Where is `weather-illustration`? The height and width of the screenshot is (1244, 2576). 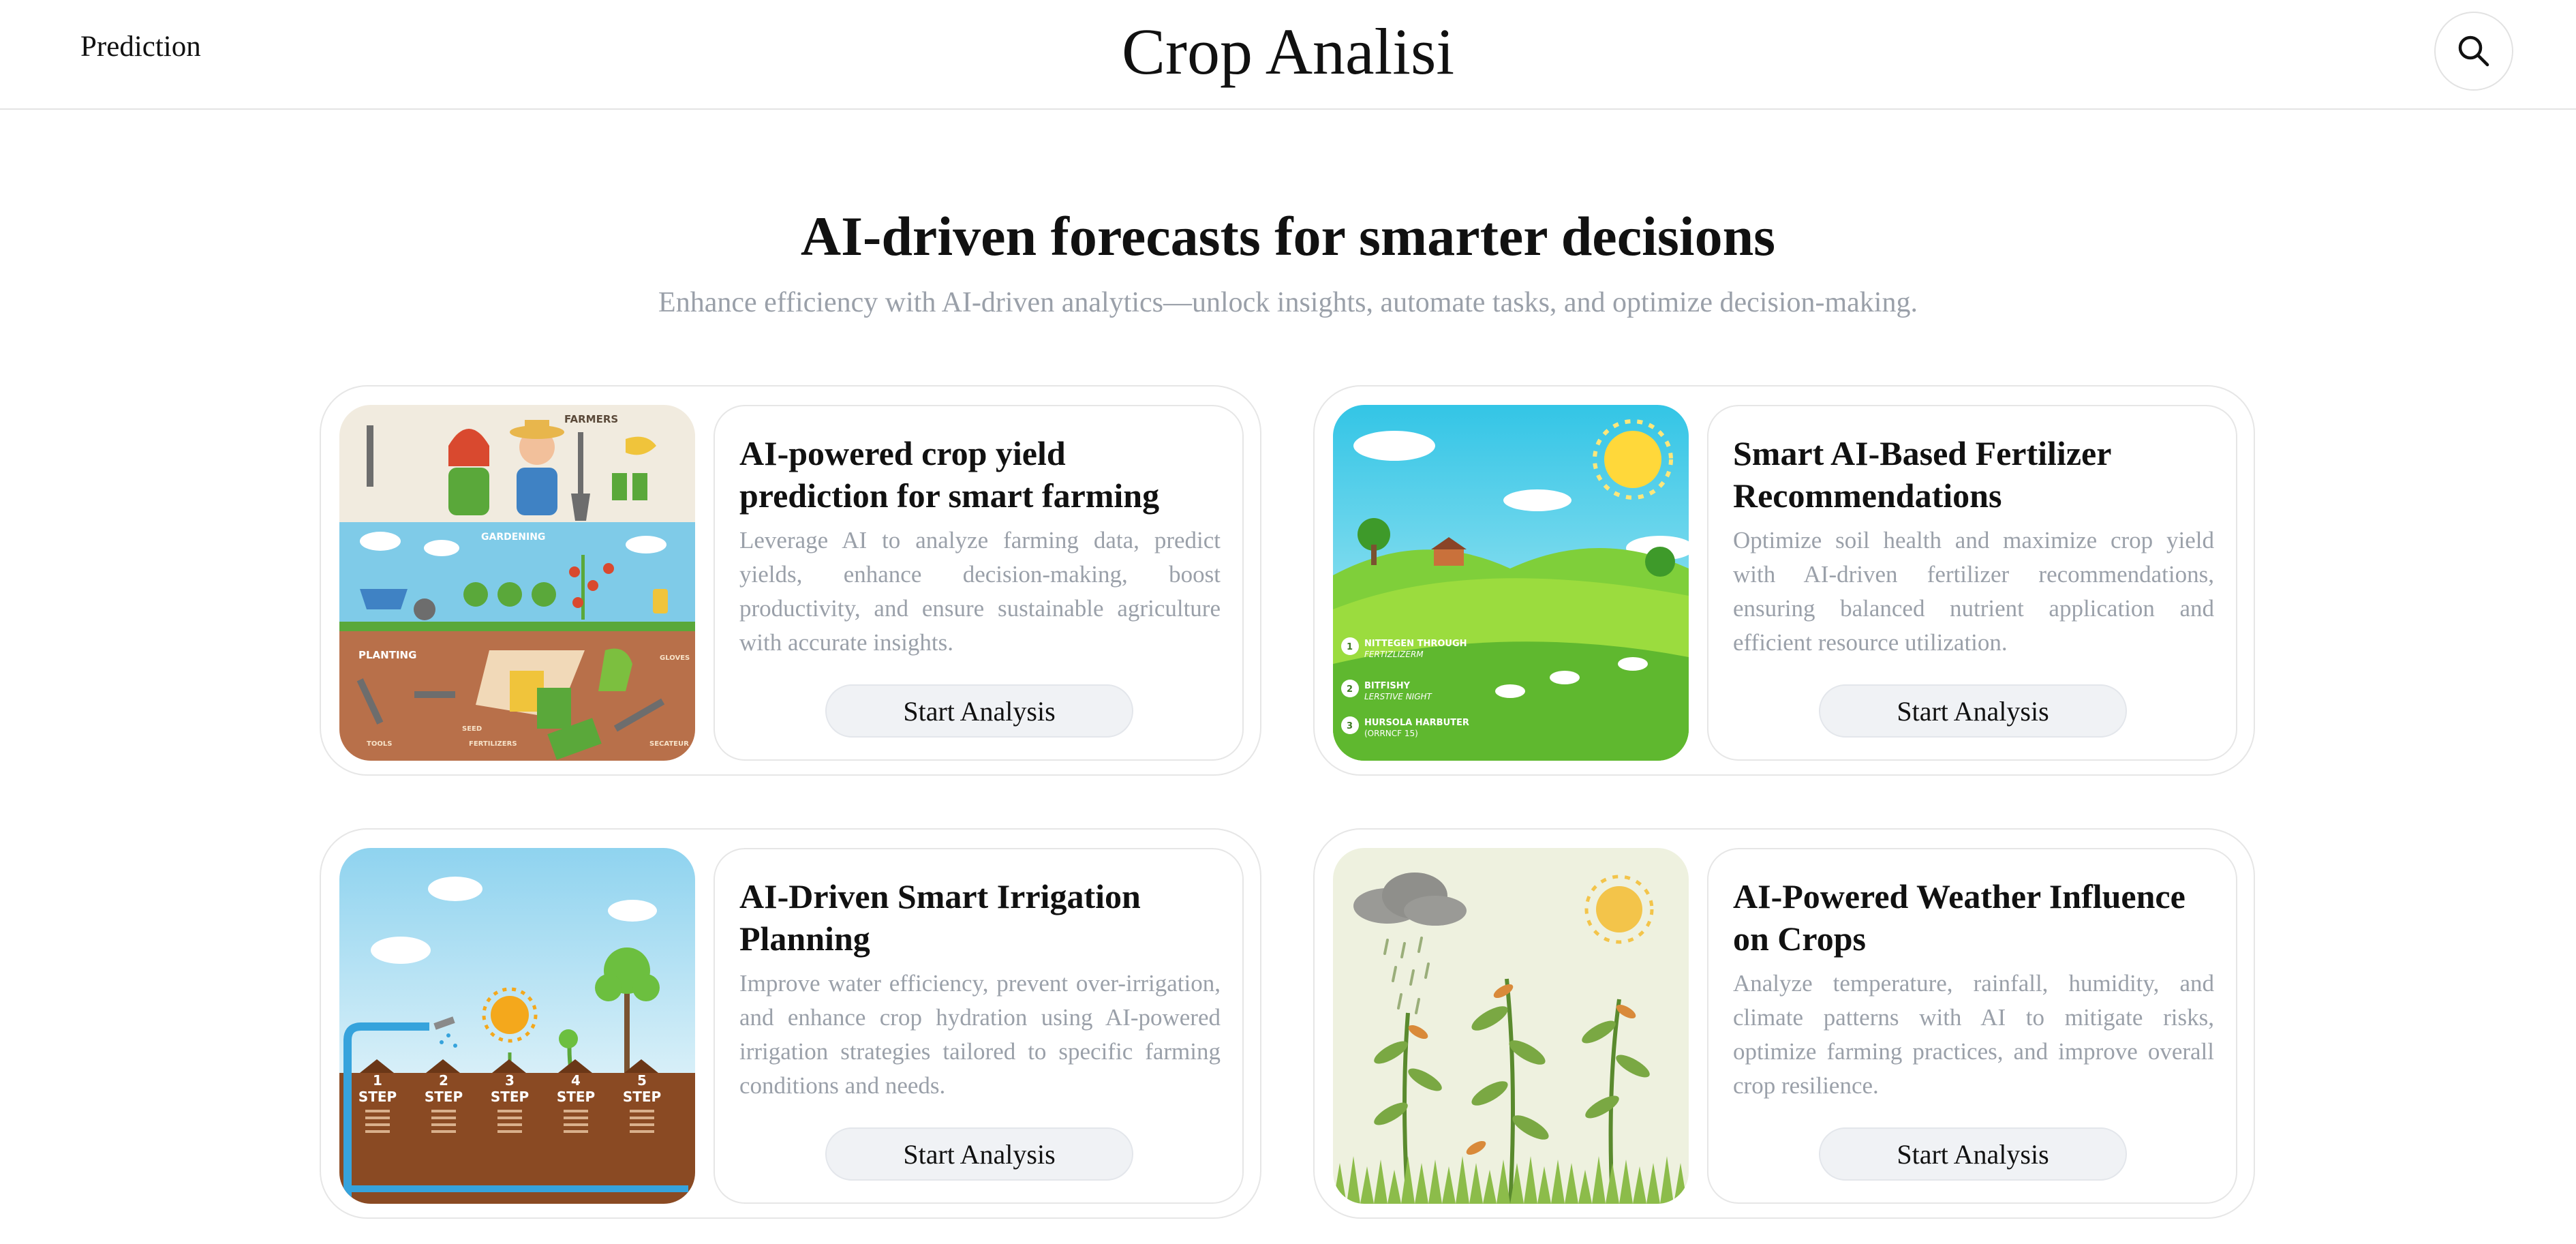
weather-illustration is located at coordinates (1511, 1026).